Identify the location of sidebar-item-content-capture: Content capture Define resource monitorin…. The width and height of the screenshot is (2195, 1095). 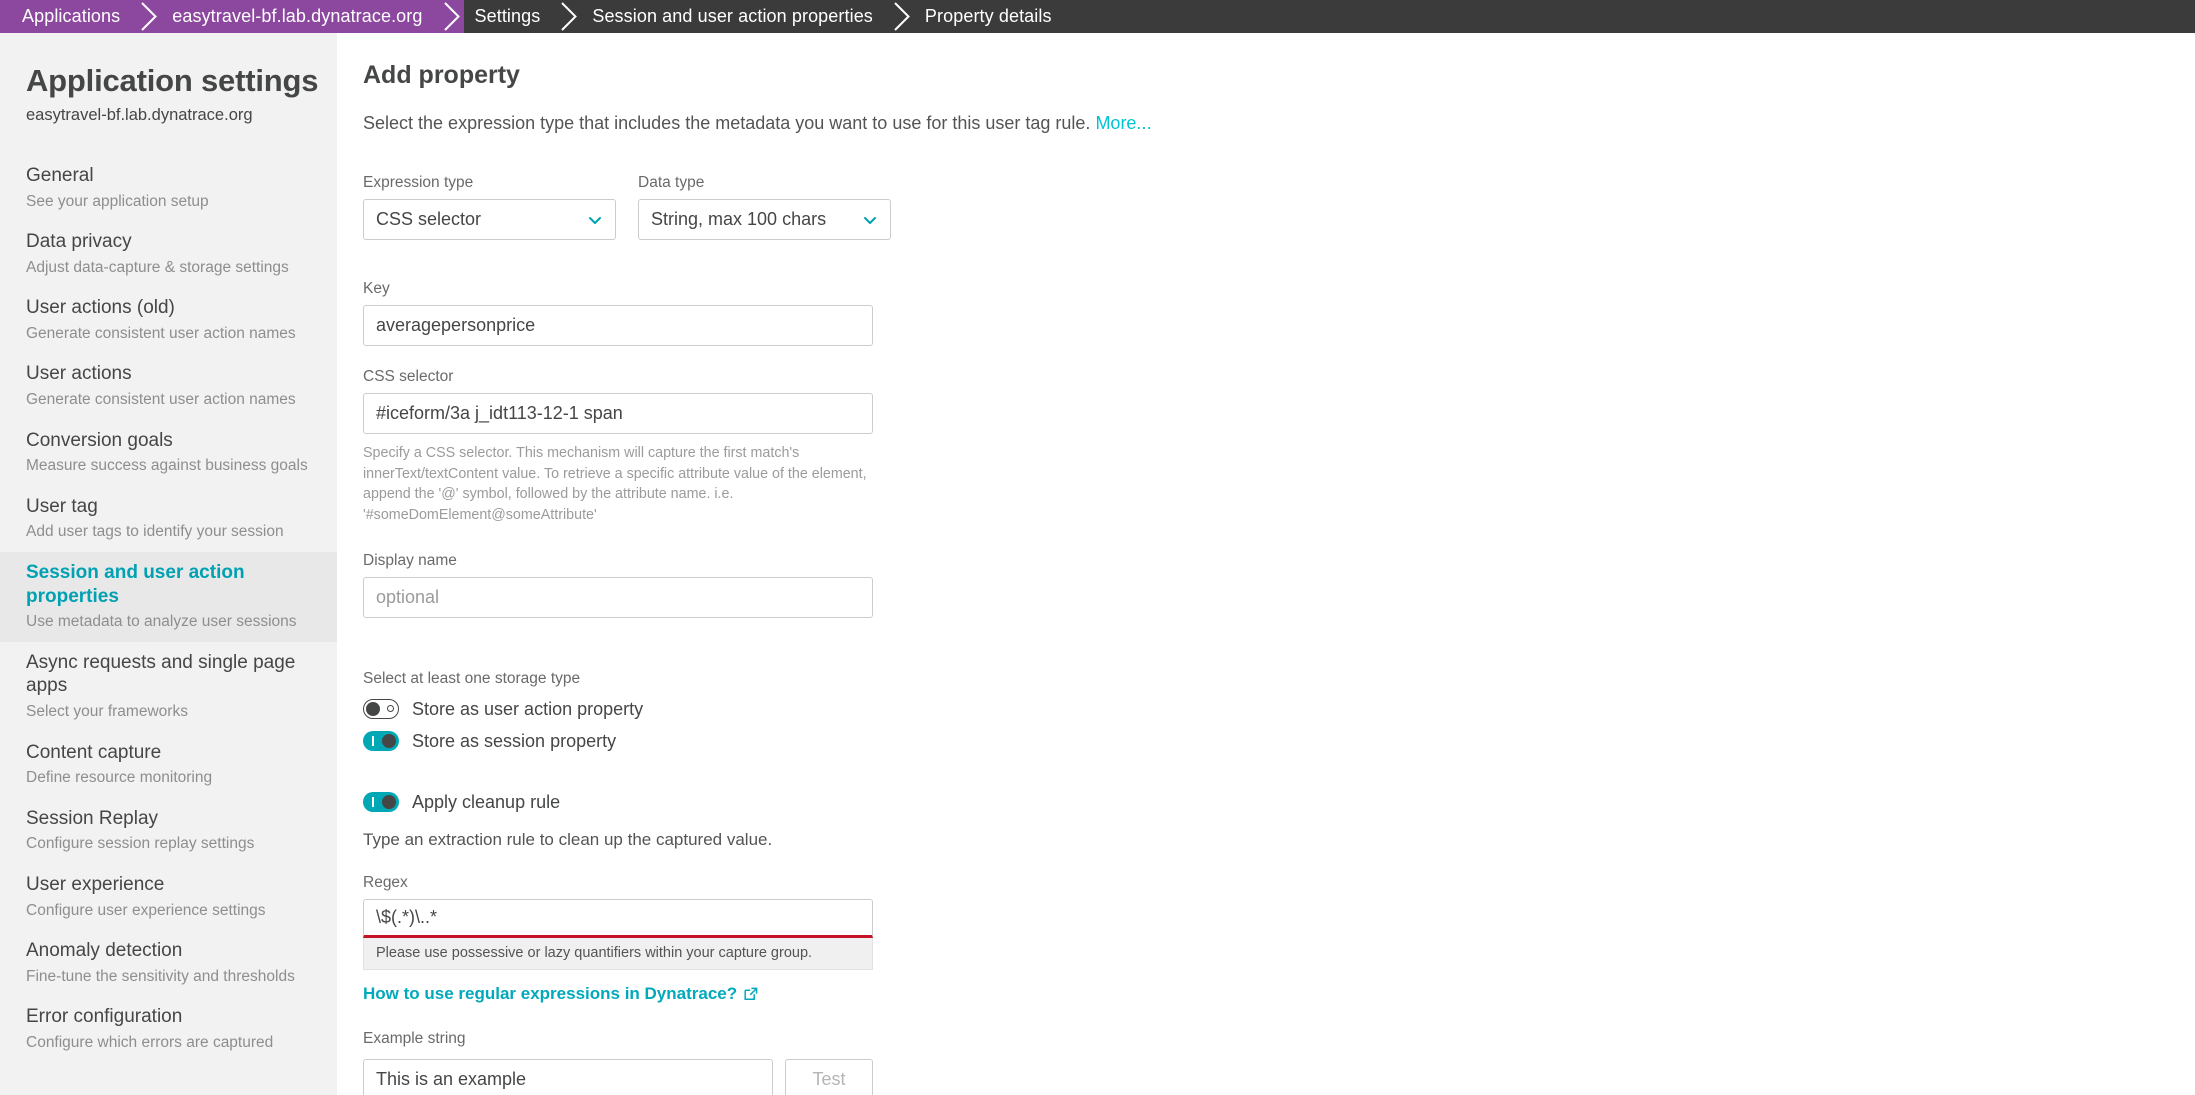
(168, 765).